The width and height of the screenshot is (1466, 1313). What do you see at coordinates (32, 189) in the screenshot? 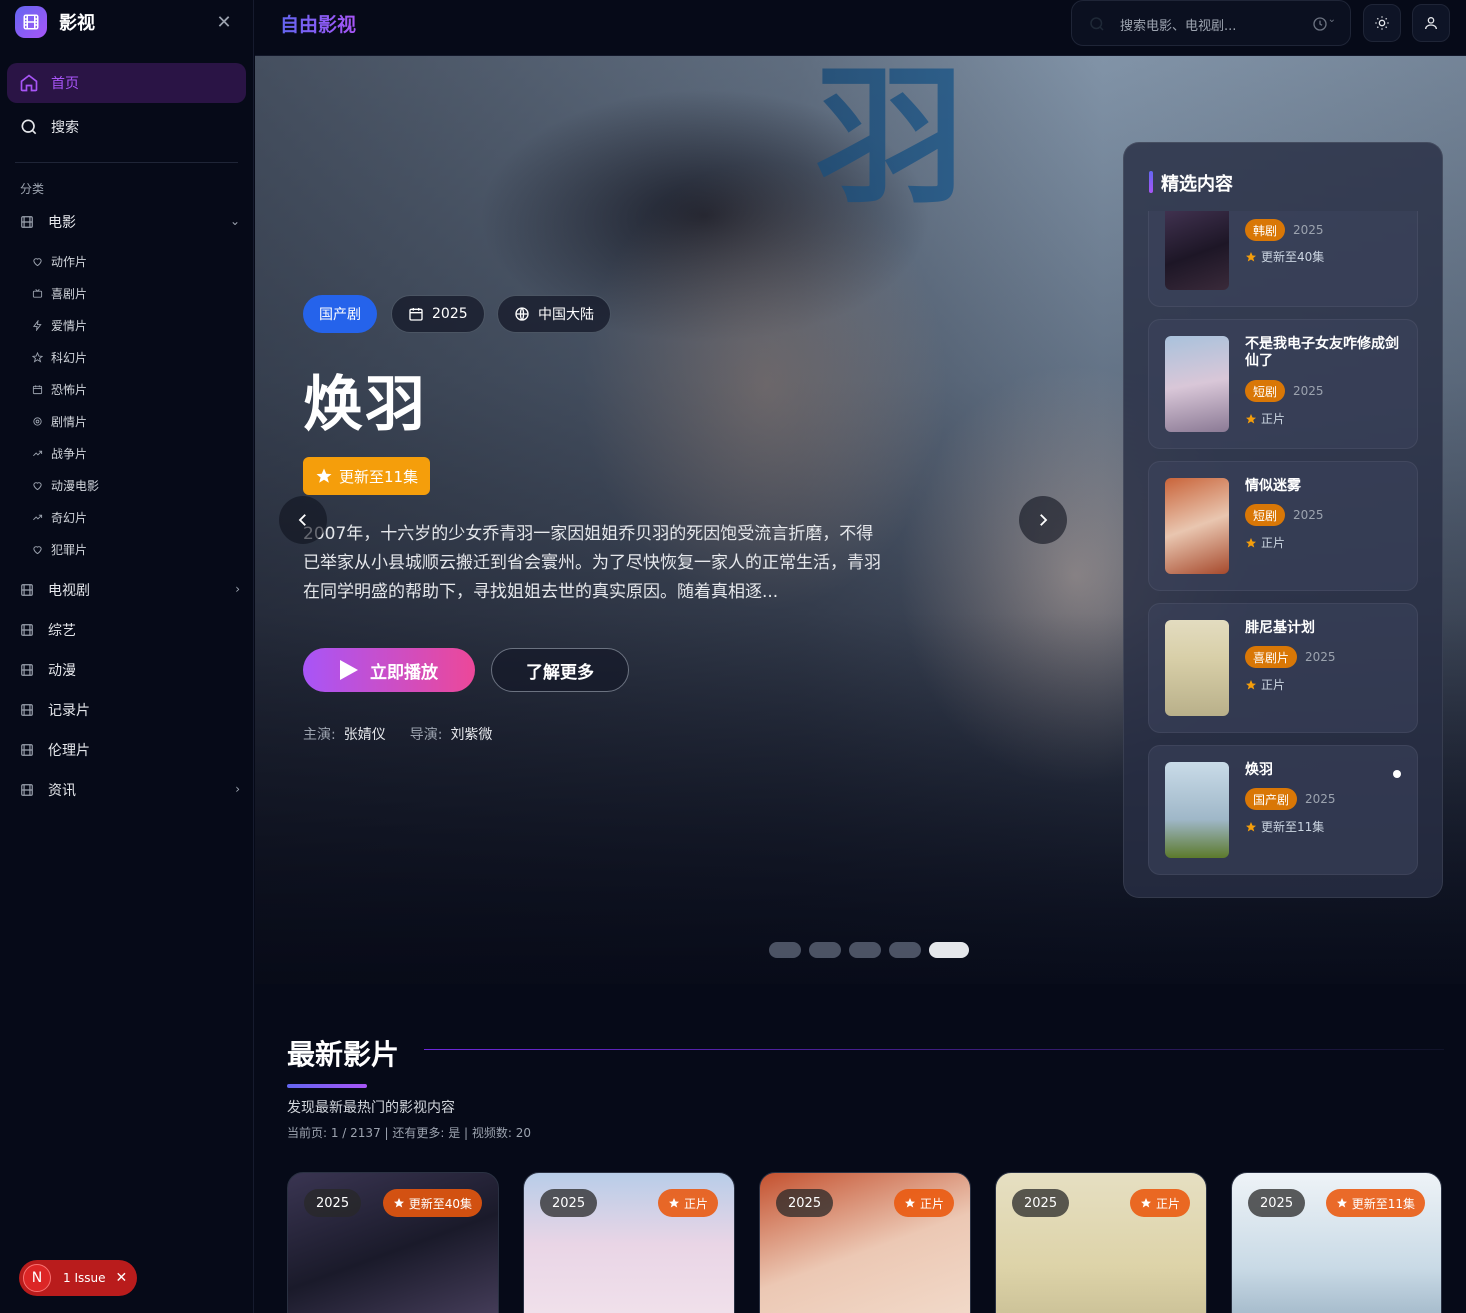
I see `categories-label: 分类` at bounding box center [32, 189].